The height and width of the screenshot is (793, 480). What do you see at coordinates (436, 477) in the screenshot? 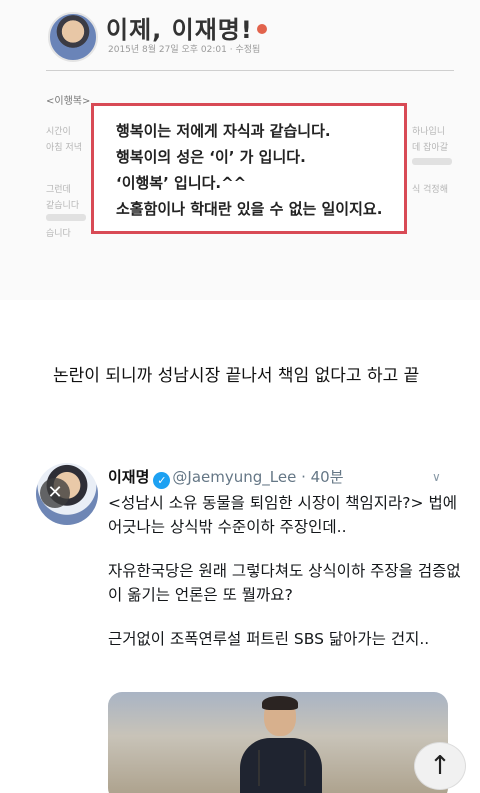
I see `chevron-down-icon: ∨` at bounding box center [436, 477].